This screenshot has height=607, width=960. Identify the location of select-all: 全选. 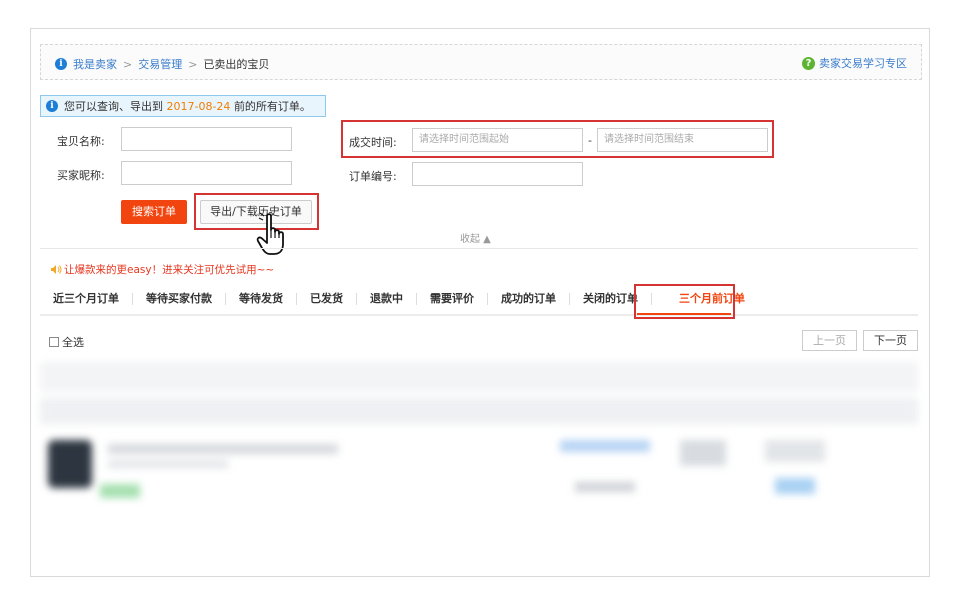
(66, 342).